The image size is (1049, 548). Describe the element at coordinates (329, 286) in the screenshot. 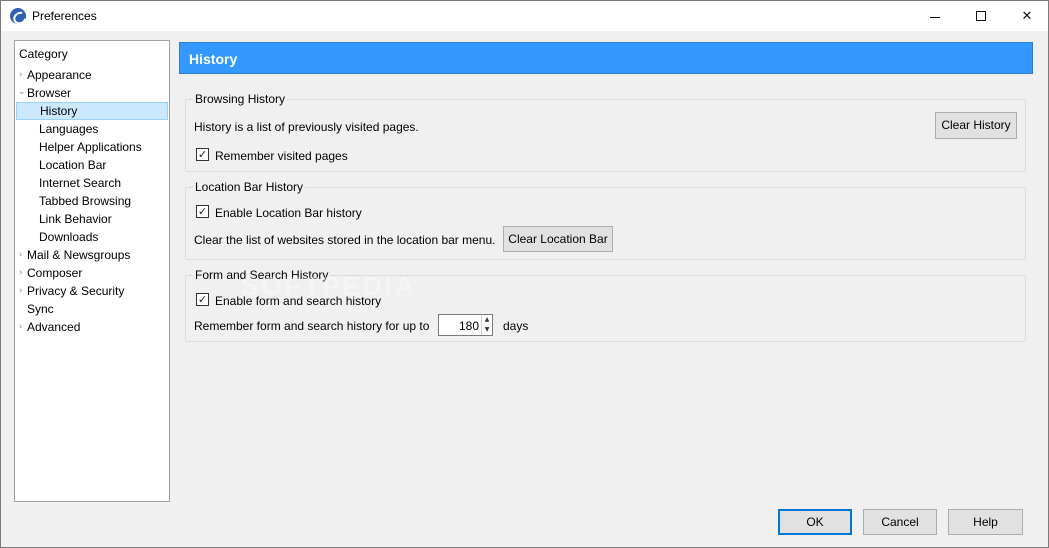

I see `watermark: SOFTPEDIA` at that location.